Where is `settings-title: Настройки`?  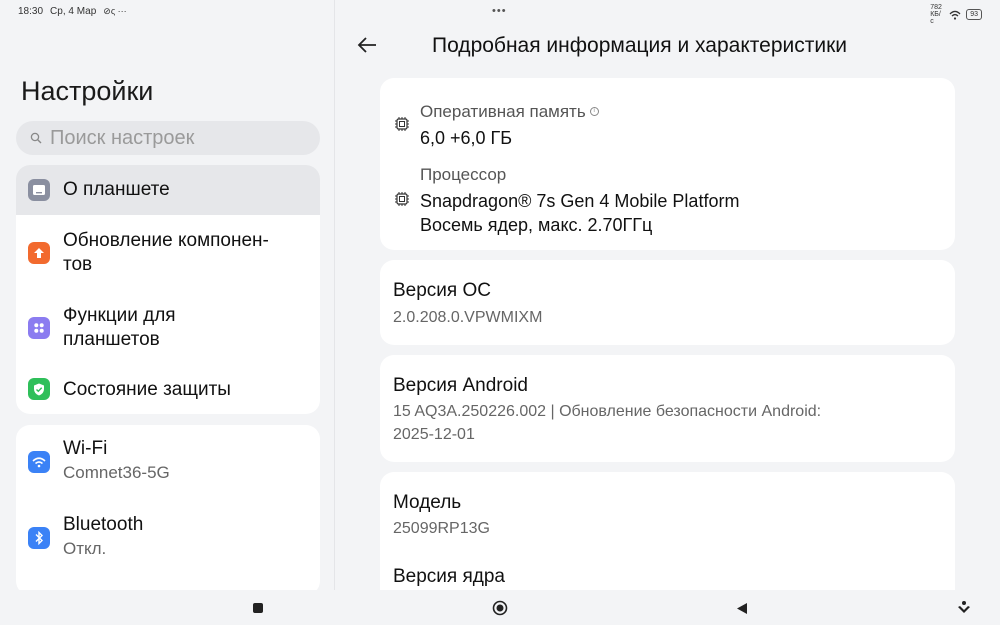
settings-title: Настройки is located at coordinates (87, 91).